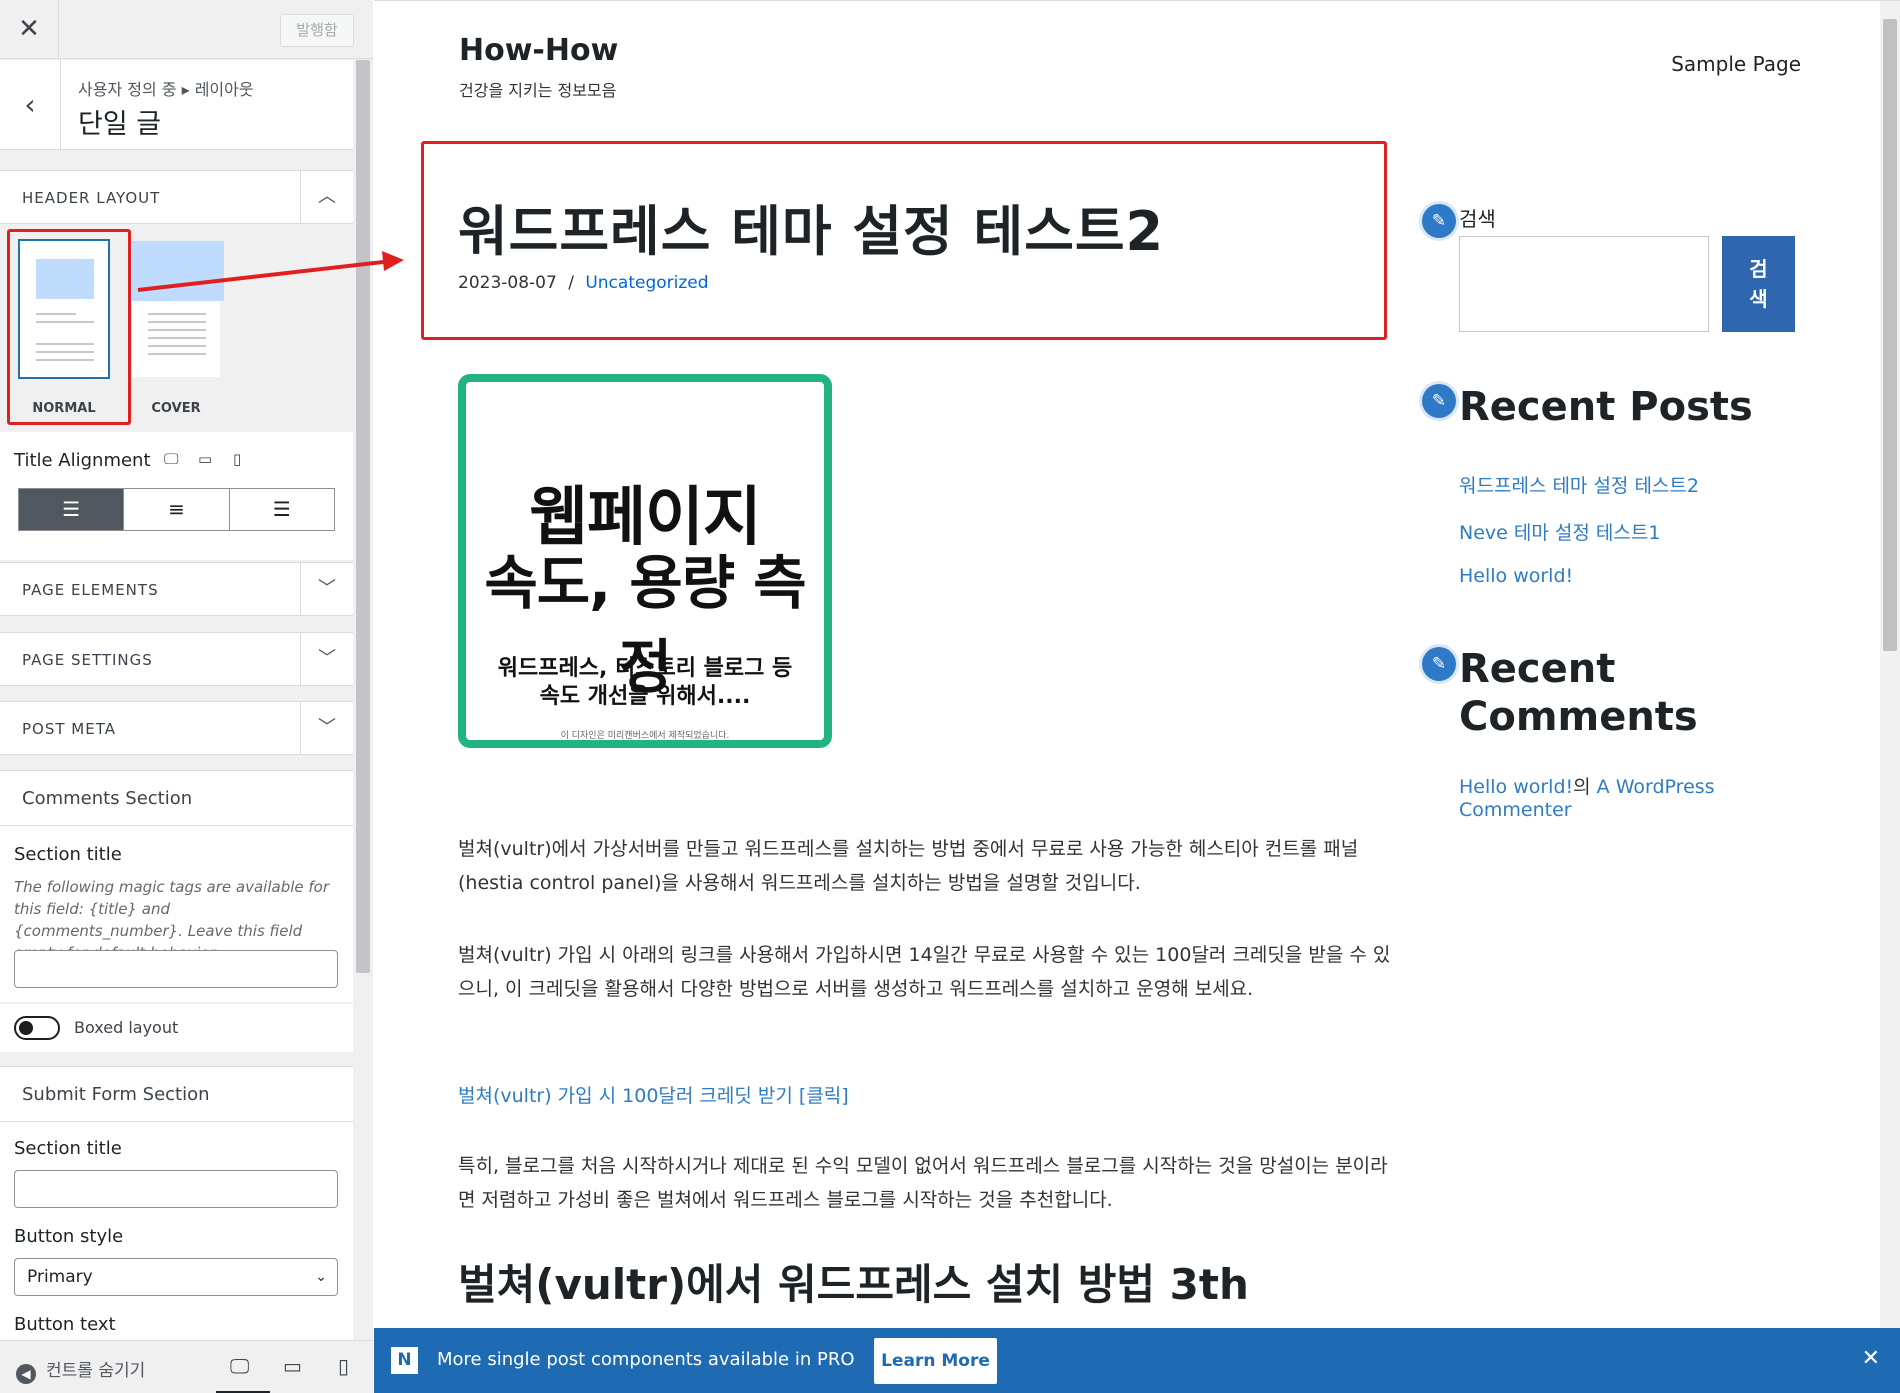 The height and width of the screenshot is (1393, 1900). Describe the element at coordinates (205, 459) in the screenshot. I see `tablet-icon: ▭` at that location.